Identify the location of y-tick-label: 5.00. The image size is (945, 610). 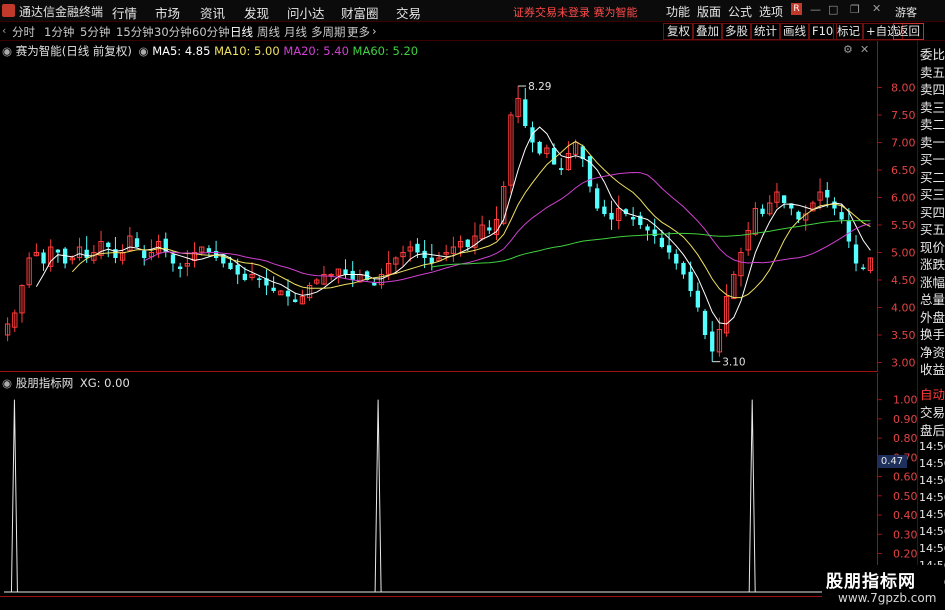
(903, 253).